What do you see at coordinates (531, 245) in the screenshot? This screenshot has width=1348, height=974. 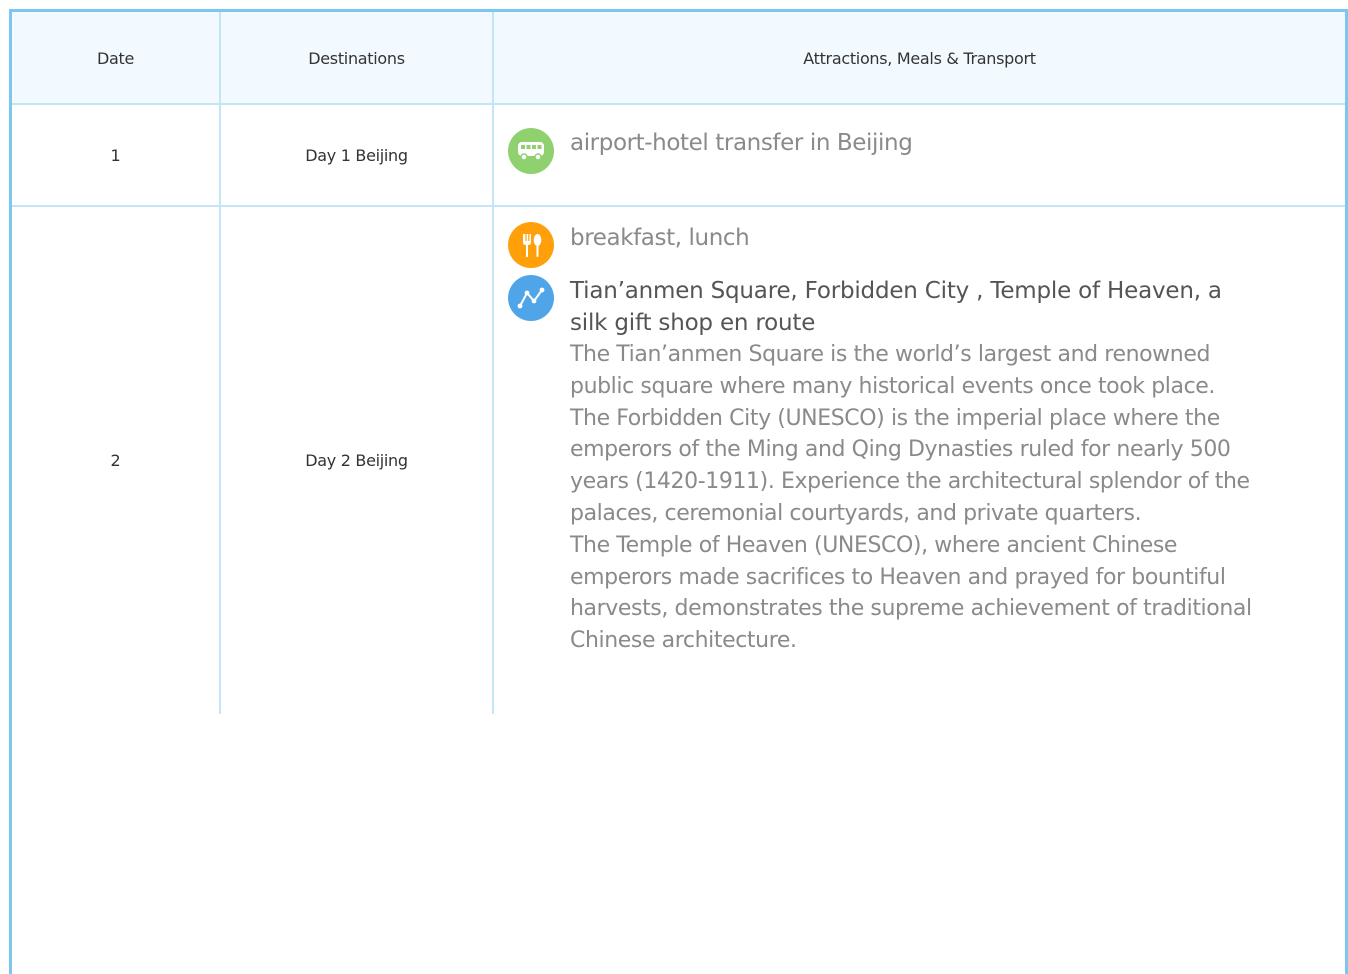 I see `fork-spoon-icon` at bounding box center [531, 245].